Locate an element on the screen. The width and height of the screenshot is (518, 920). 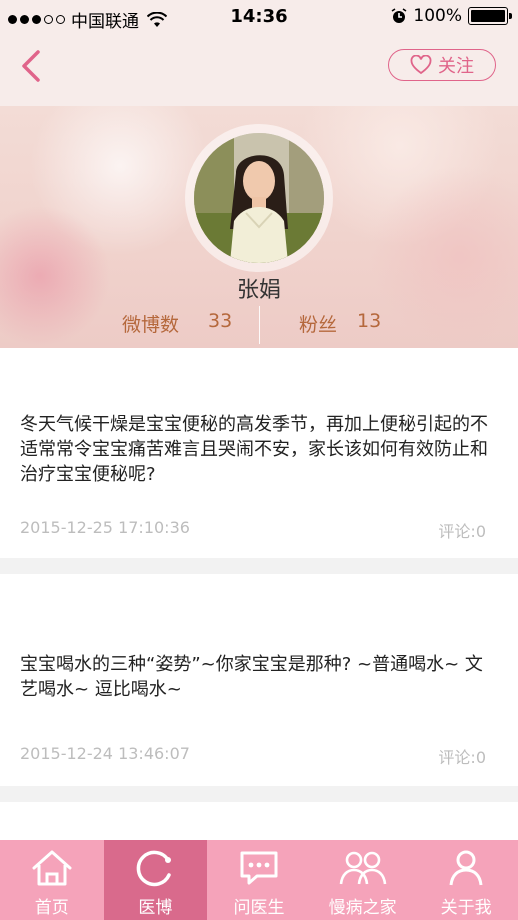
avatar-ring is located at coordinates (259, 198).